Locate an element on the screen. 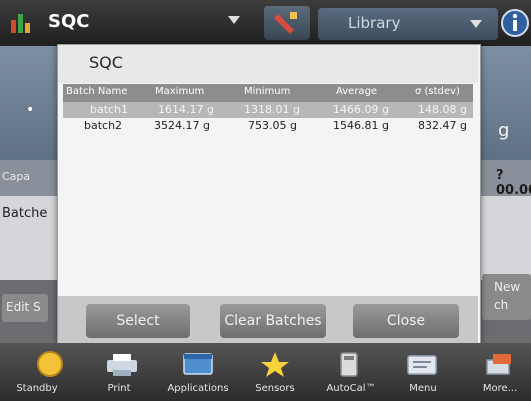 This screenshot has height=401, width=531. dialog-title: SQC is located at coordinates (106, 62).